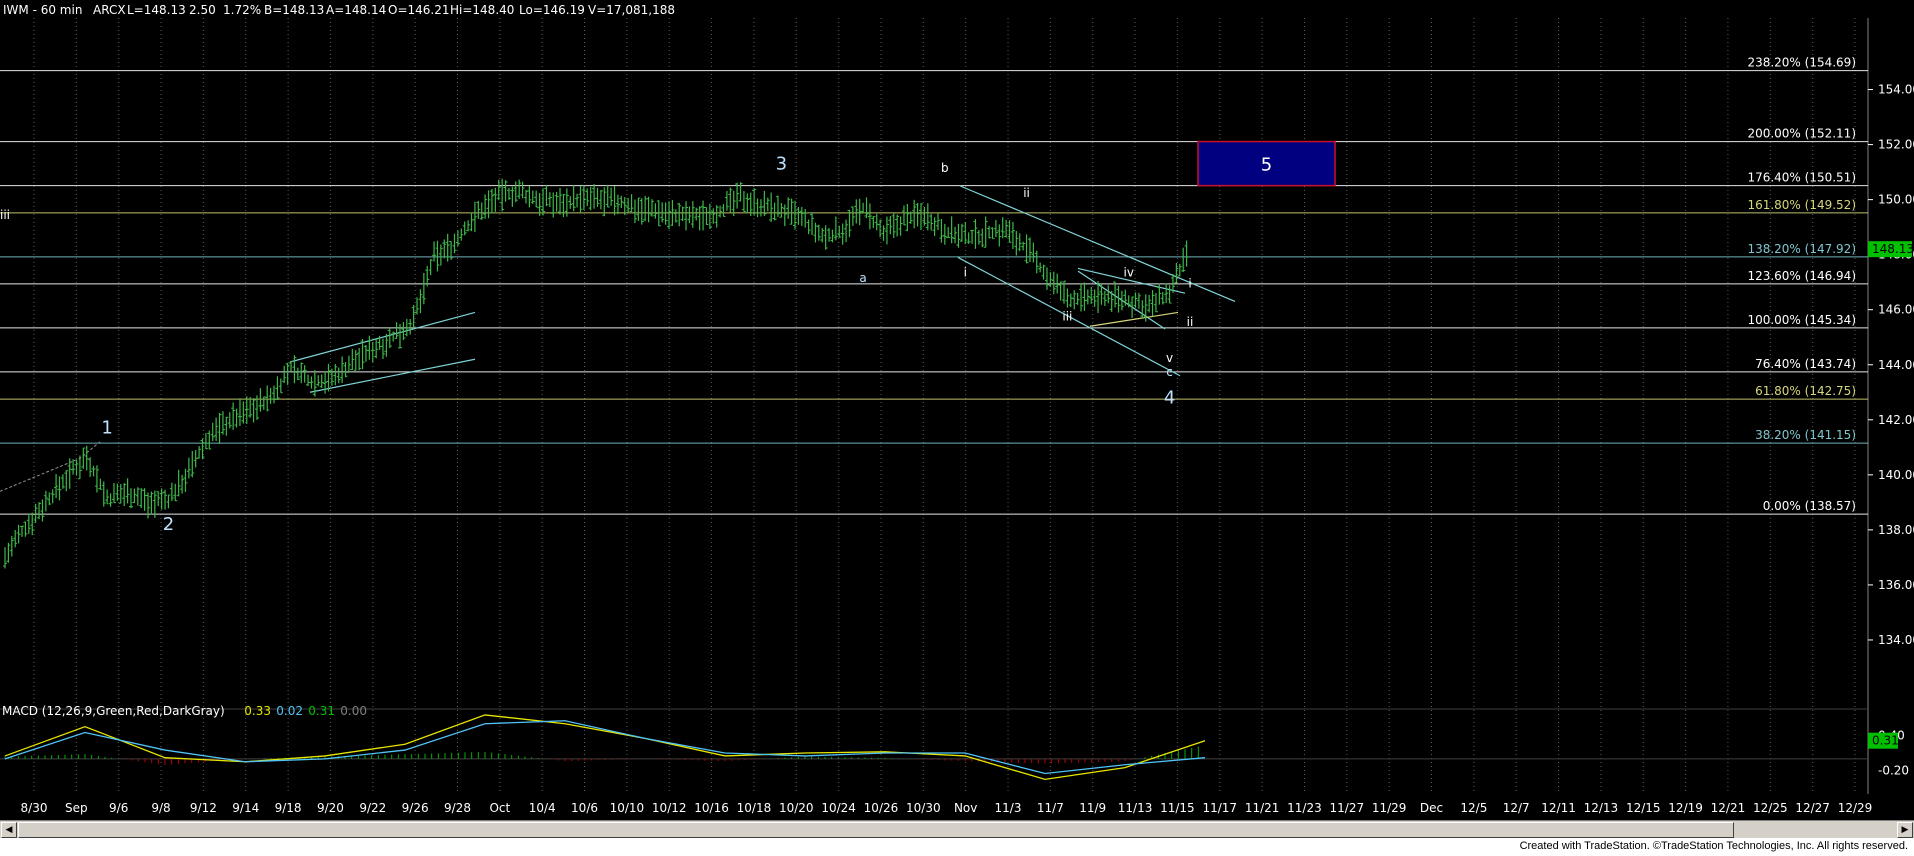 The width and height of the screenshot is (1914, 856). I want to click on scroll-left-icon: ◀, so click(9, 830).